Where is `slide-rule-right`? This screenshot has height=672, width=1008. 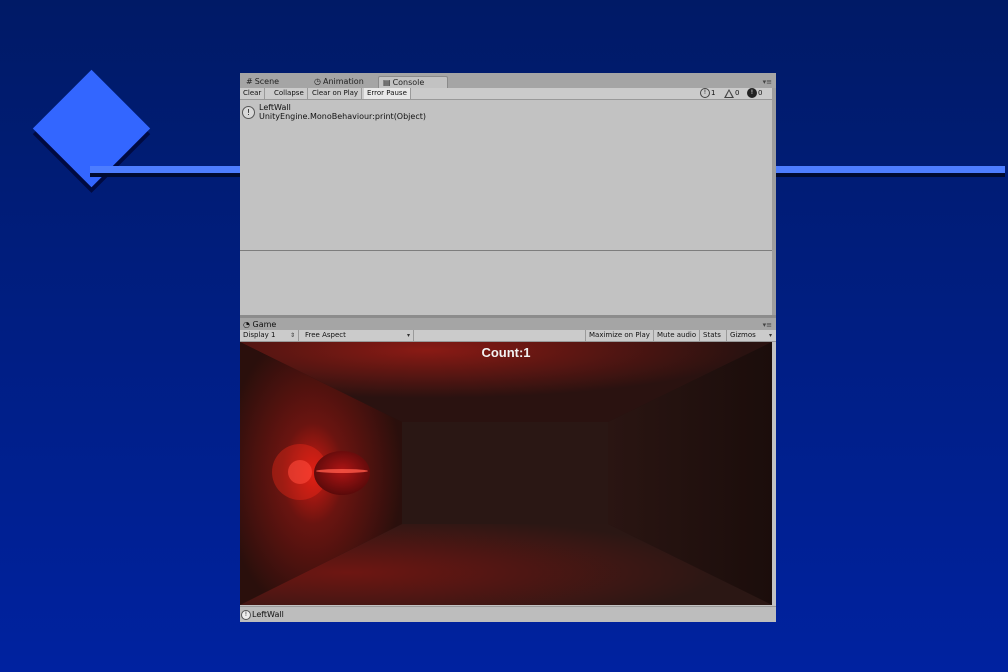 slide-rule-right is located at coordinates (889, 169).